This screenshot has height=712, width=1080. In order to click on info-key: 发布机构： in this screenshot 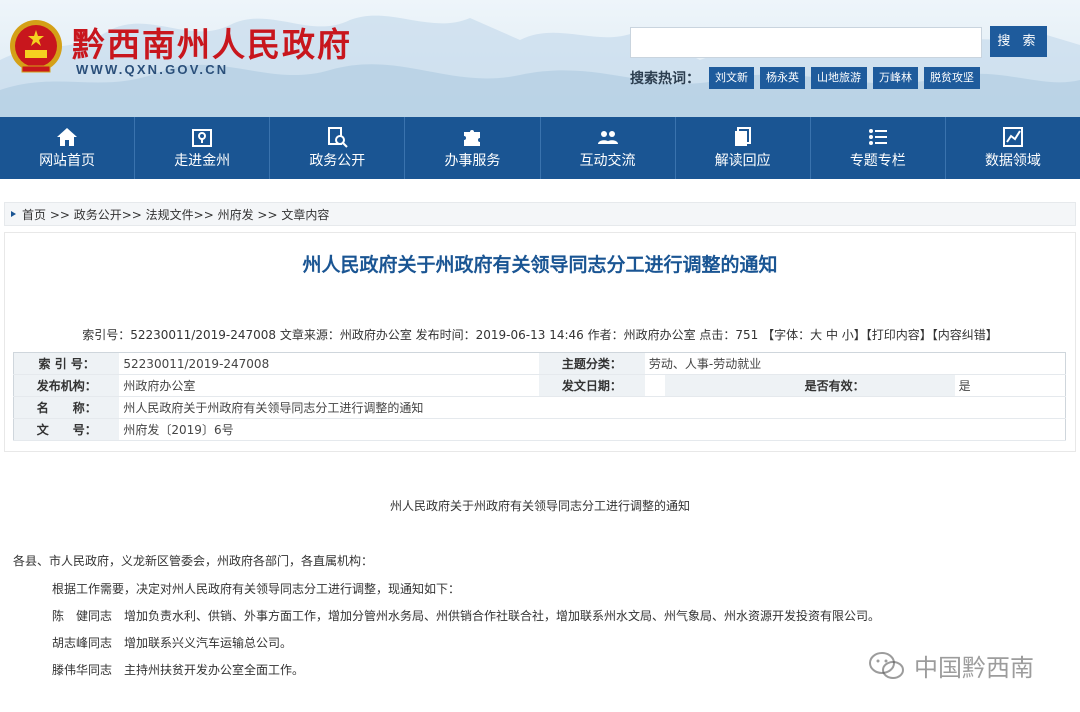, I will do `click(66, 385)`.